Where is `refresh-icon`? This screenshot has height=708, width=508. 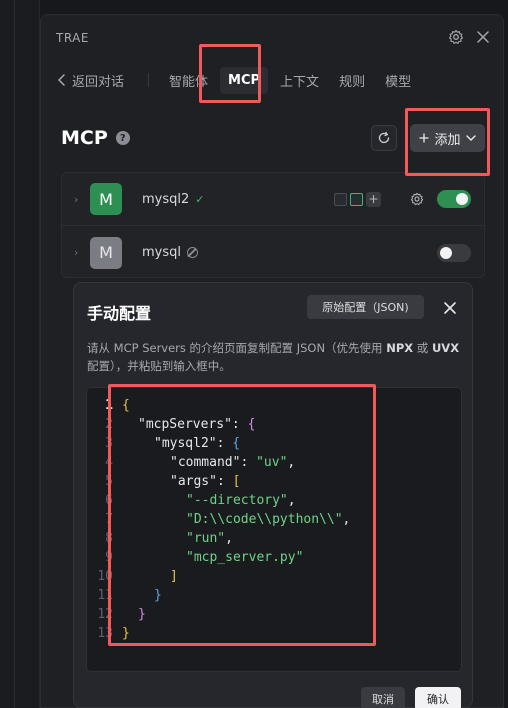 refresh-icon is located at coordinates (384, 137).